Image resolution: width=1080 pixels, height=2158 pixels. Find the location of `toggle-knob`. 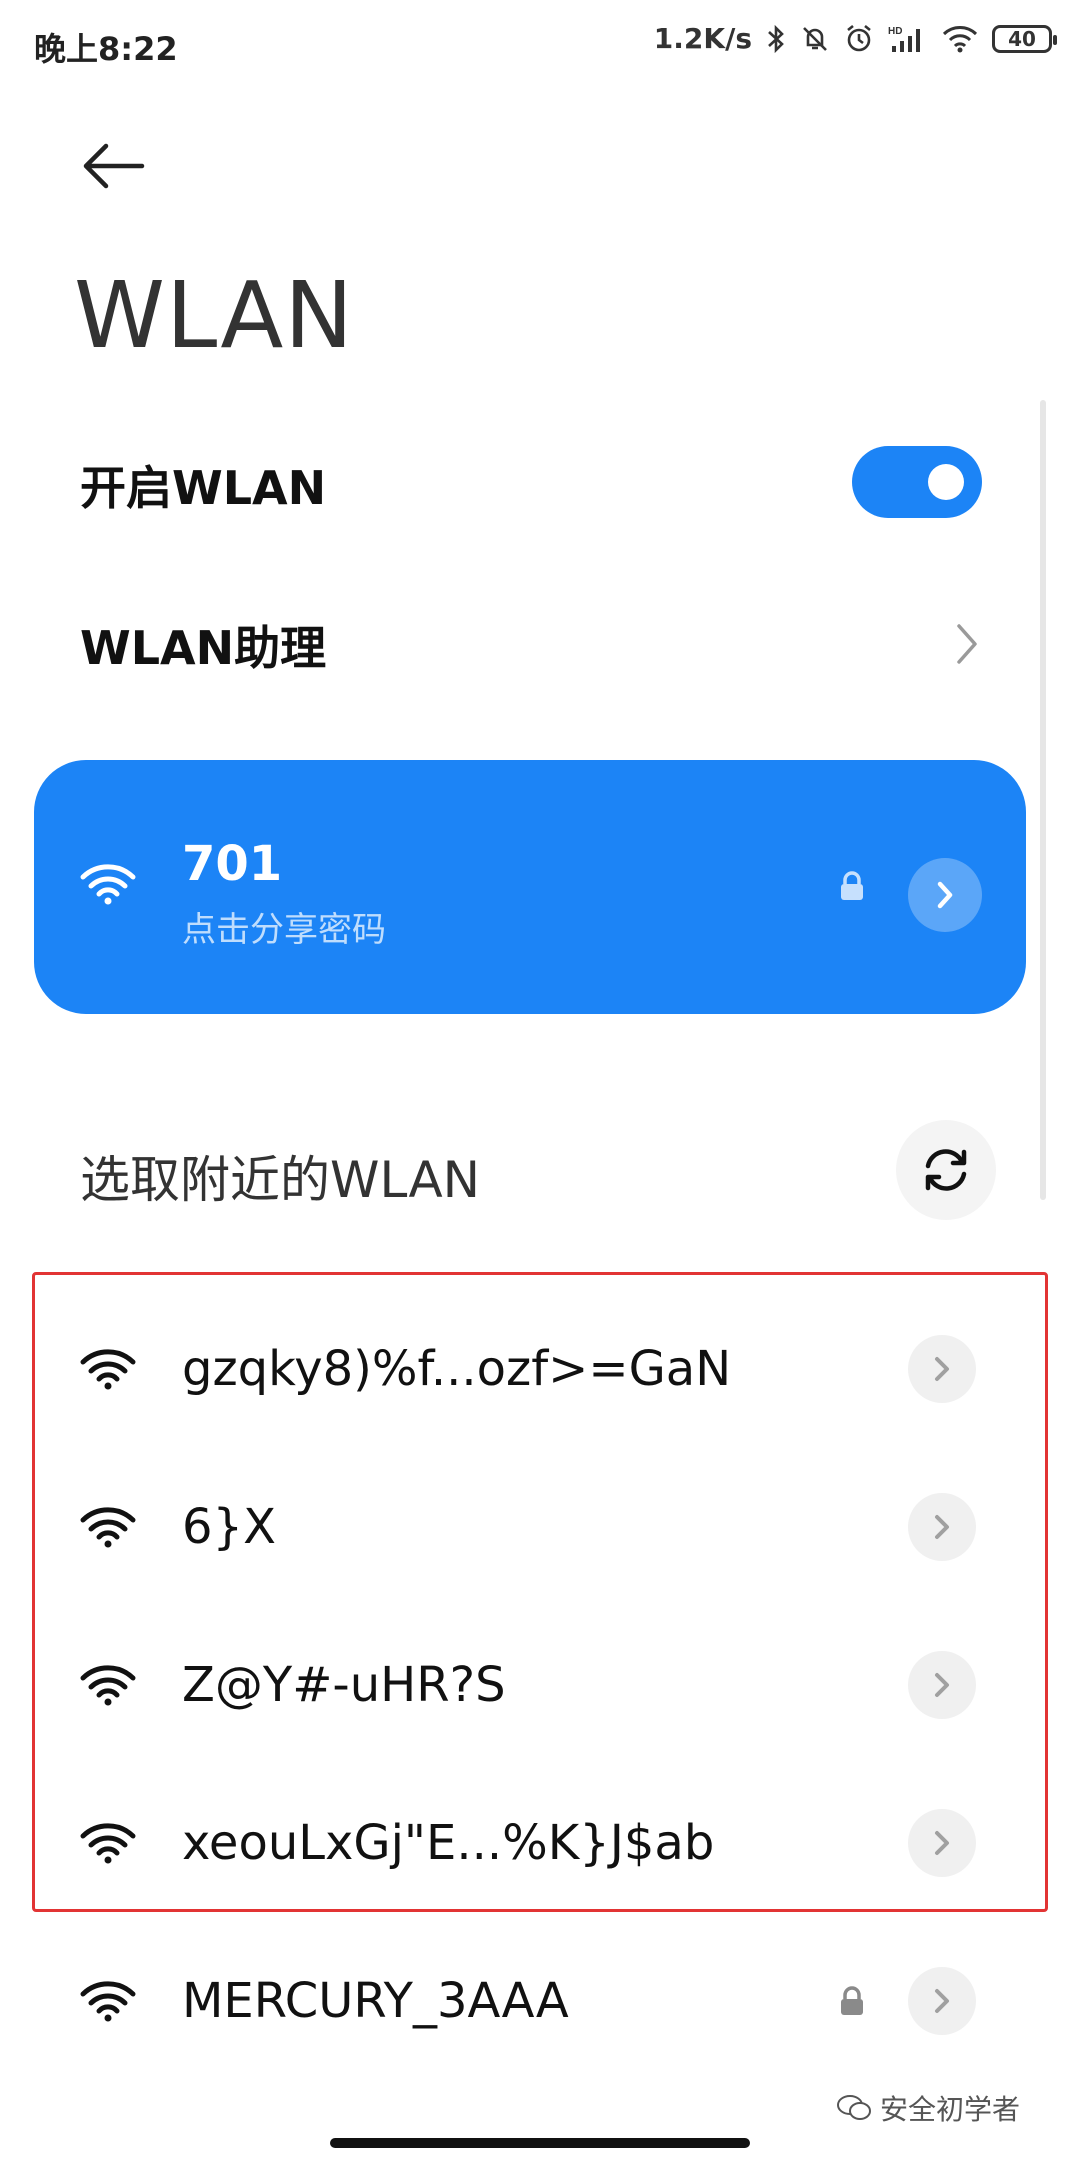

toggle-knob is located at coordinates (946, 482).